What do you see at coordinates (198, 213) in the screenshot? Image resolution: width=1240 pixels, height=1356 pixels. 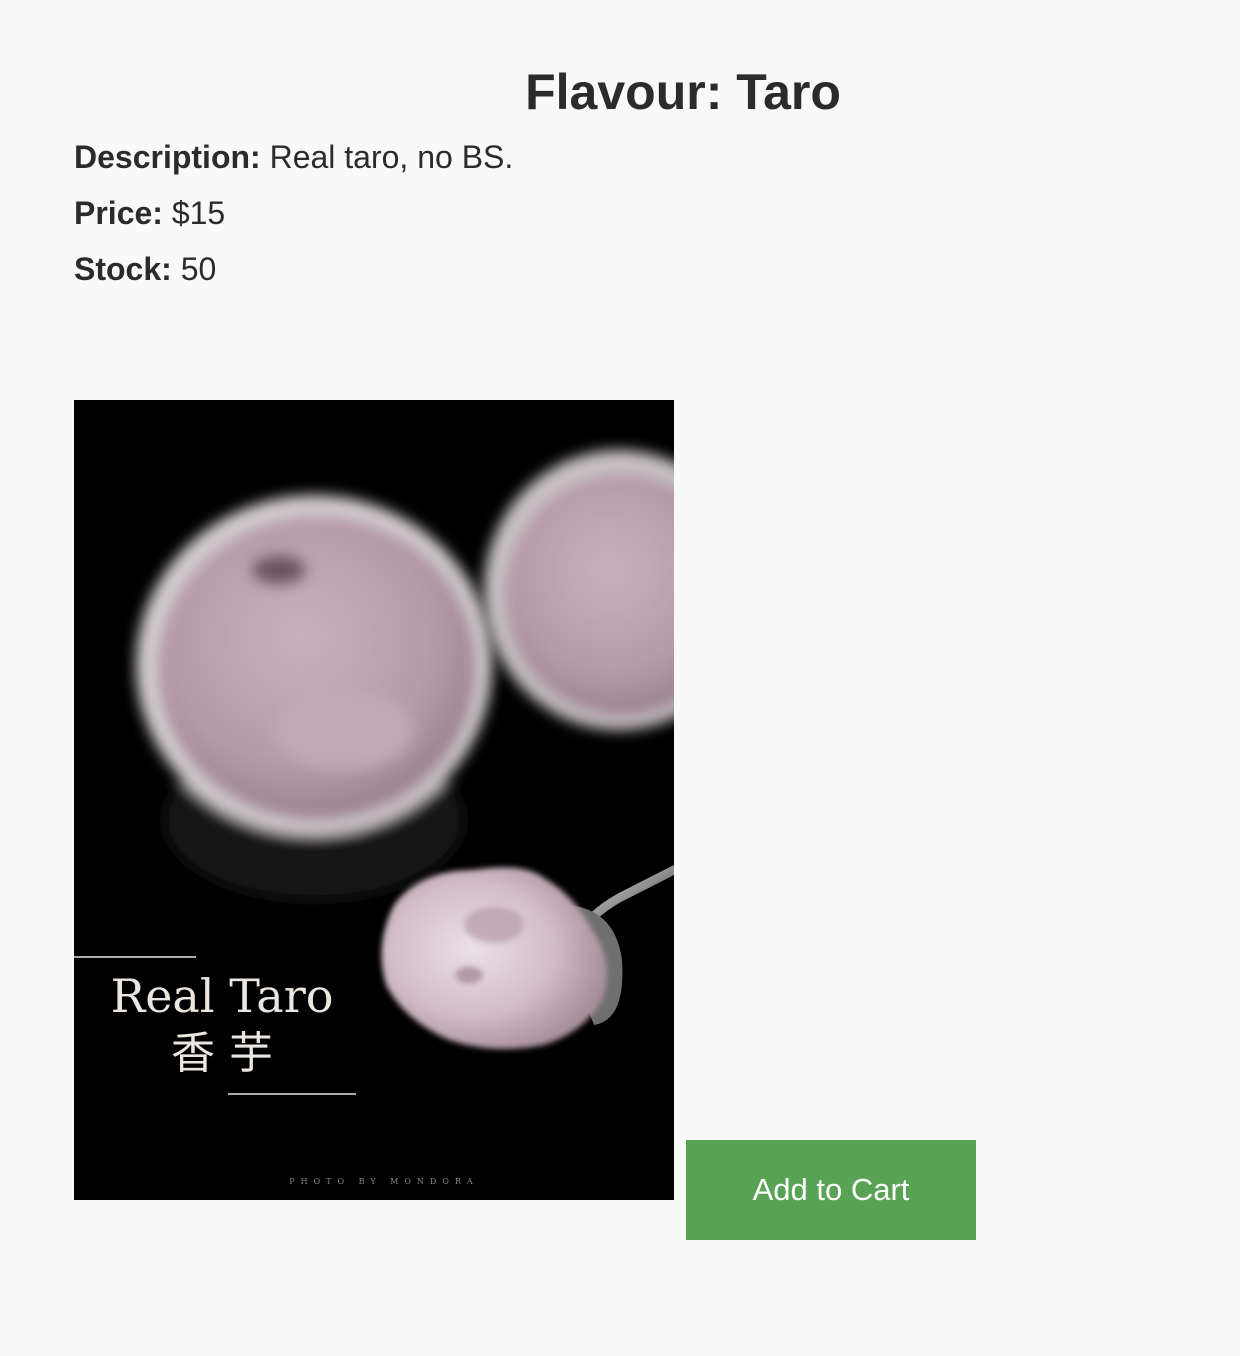 I see `price-value: $15` at bounding box center [198, 213].